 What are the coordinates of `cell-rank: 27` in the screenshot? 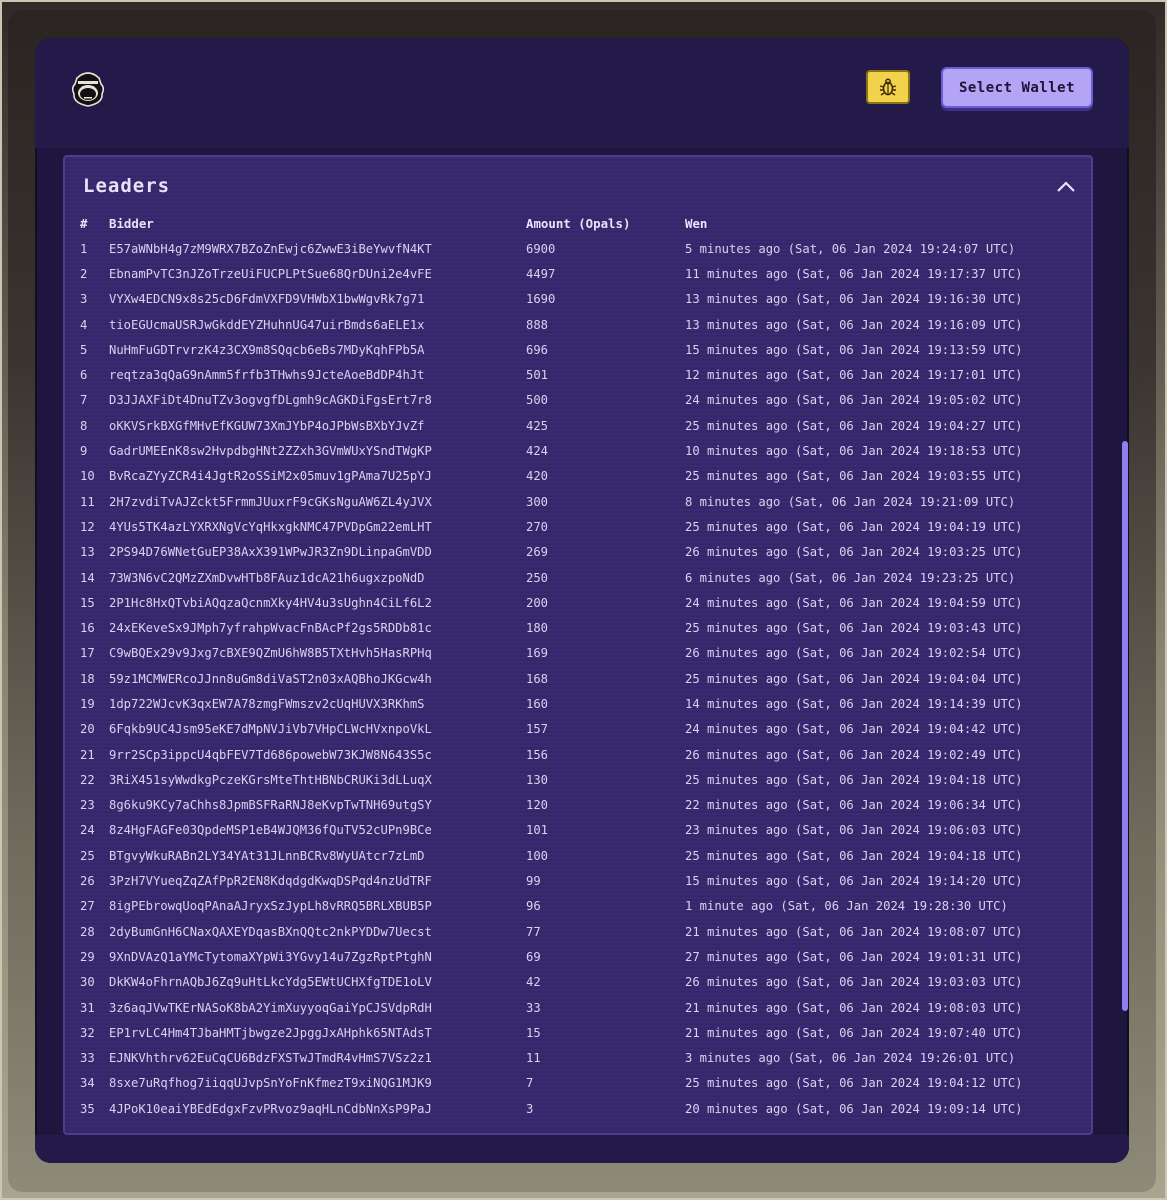 It's located at (87, 906).